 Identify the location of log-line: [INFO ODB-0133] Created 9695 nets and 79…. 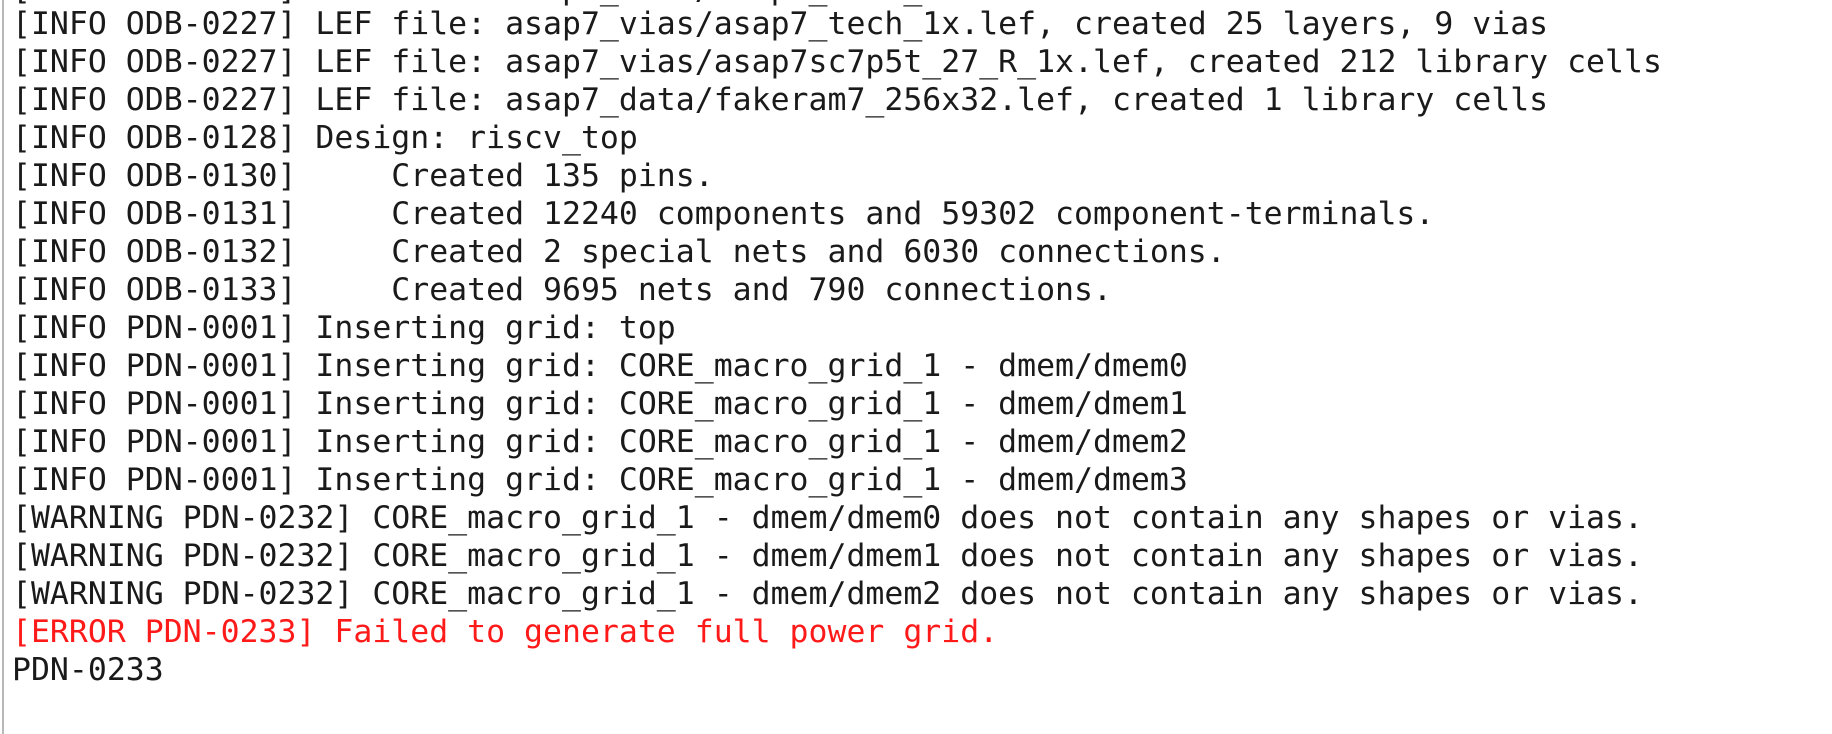
(562, 290).